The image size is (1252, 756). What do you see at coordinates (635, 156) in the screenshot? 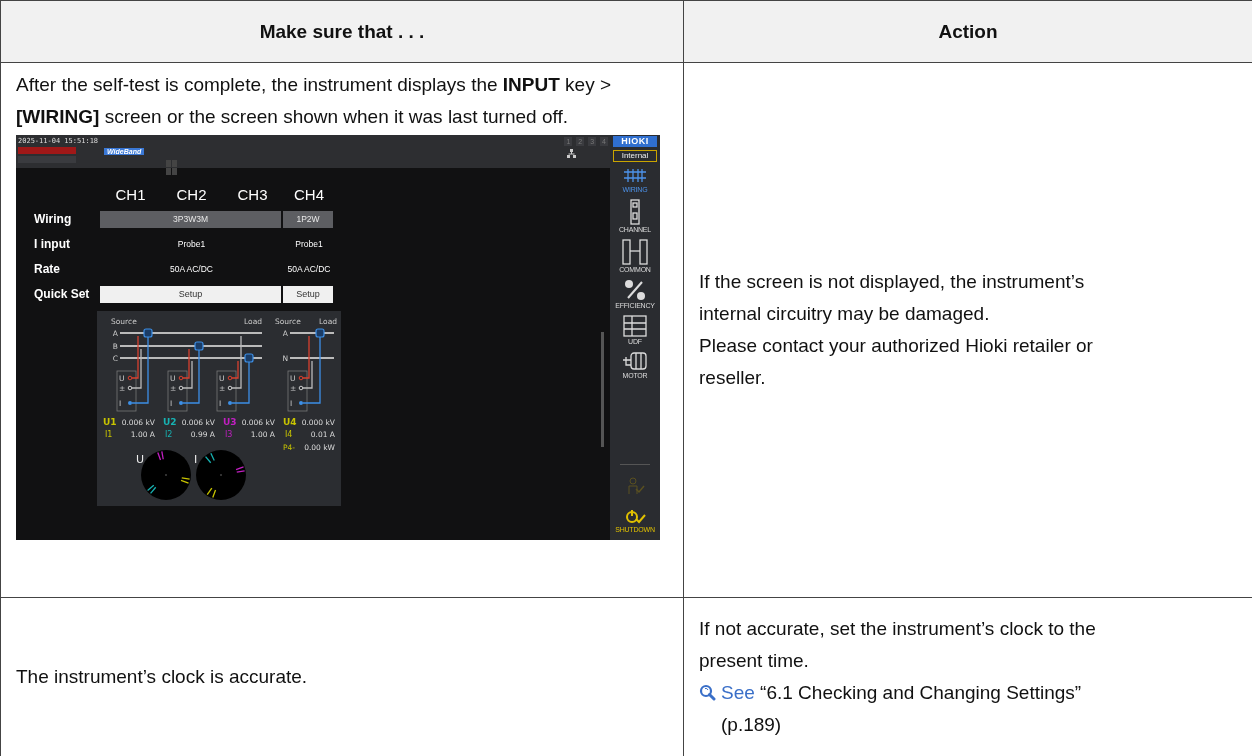
I see `source-indicator: Internal` at bounding box center [635, 156].